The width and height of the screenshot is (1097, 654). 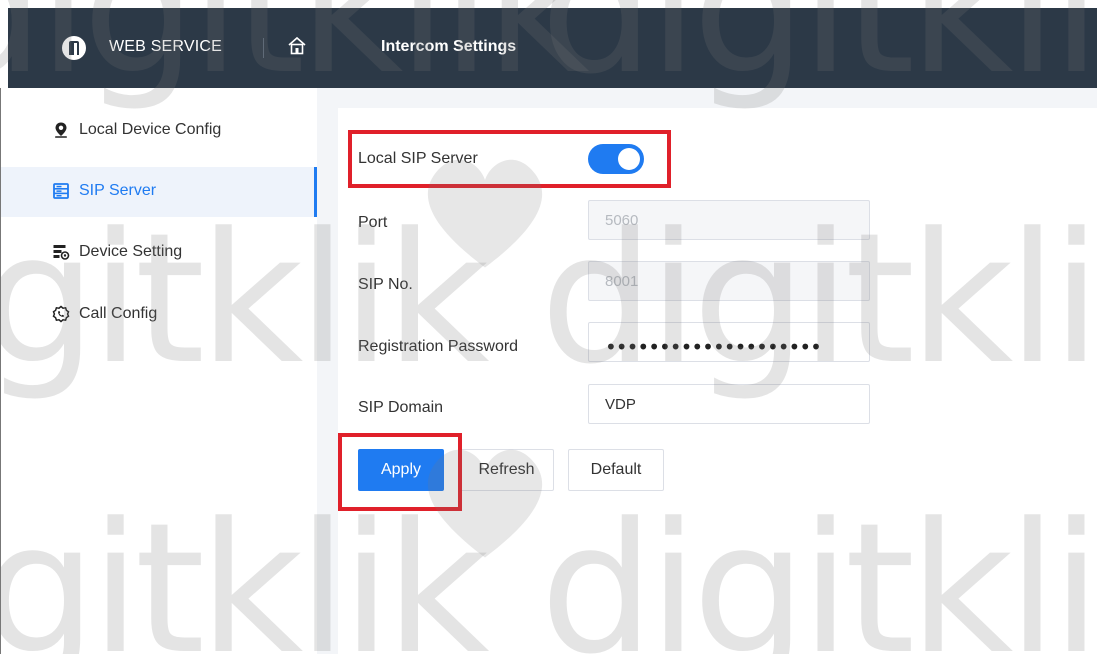 What do you see at coordinates (729, 281) in the screenshot?
I see `sip-no-field` at bounding box center [729, 281].